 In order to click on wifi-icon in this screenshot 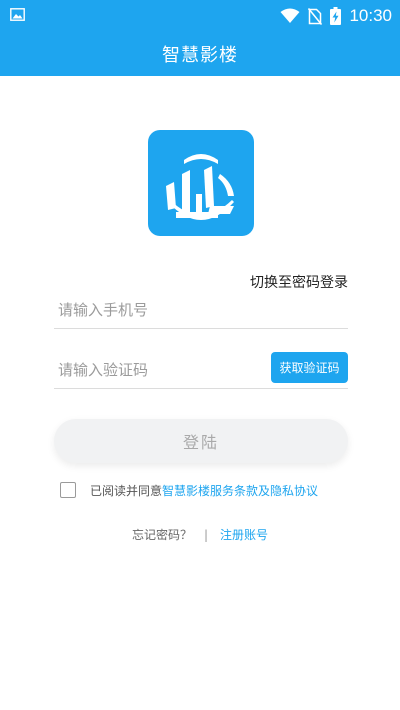, I will do `click(290, 15)`.